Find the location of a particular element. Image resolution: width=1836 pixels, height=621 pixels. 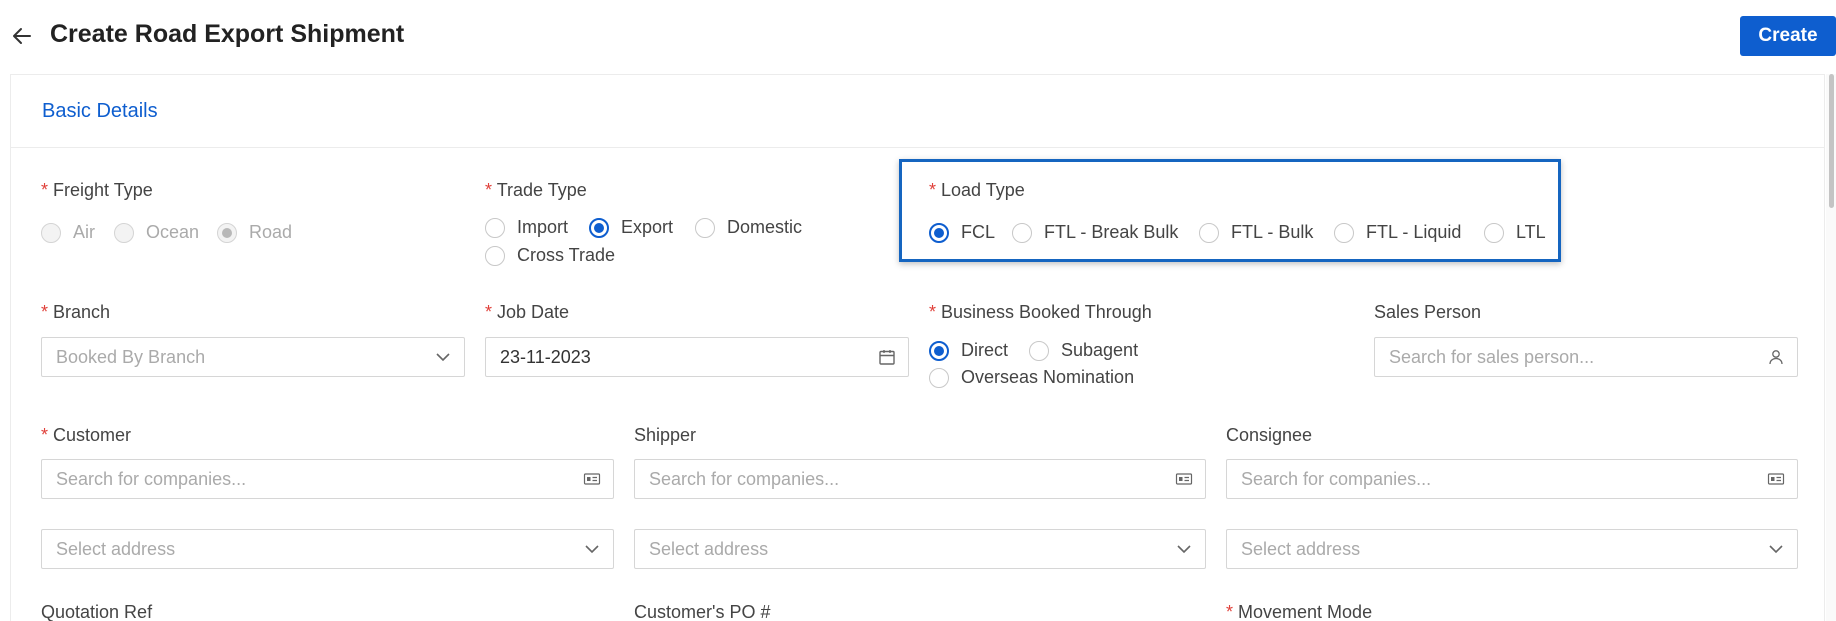

scrollbar-thumb is located at coordinates (1831, 141).